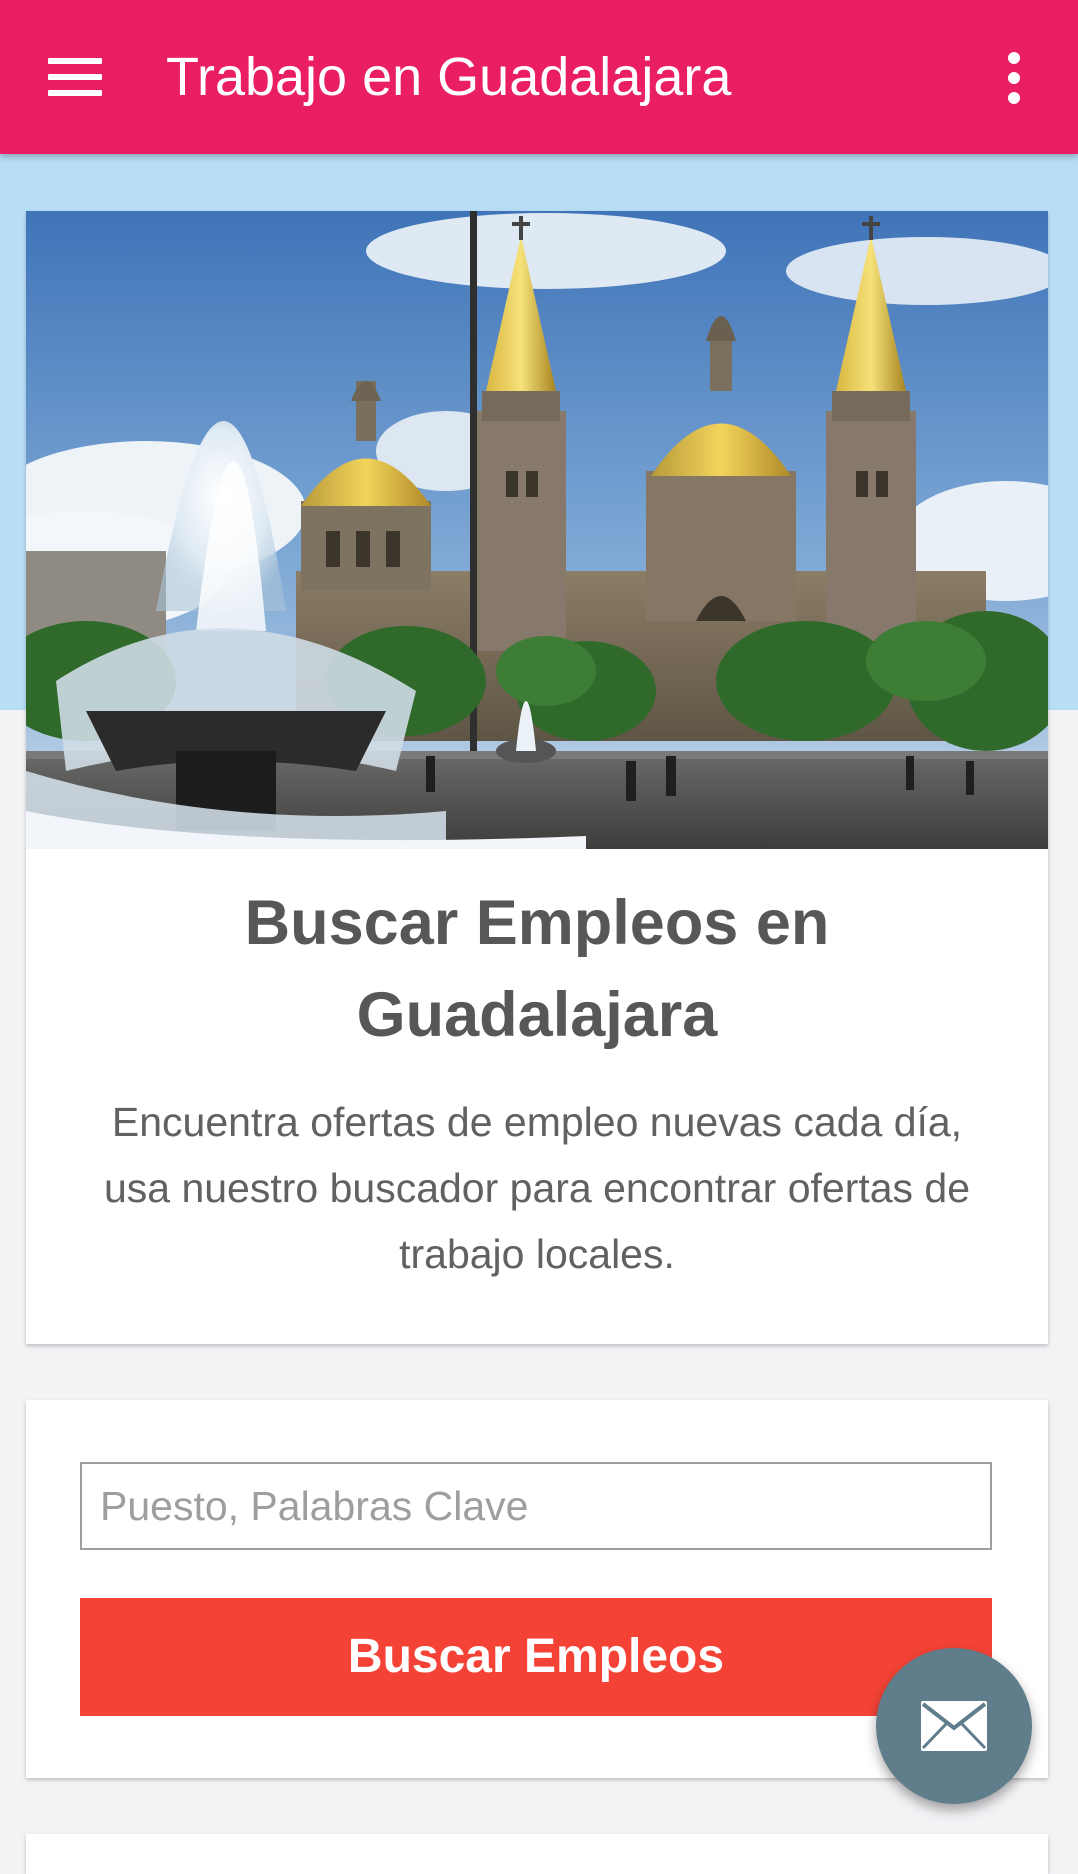 The width and height of the screenshot is (1078, 1874). I want to click on contact-fab-button, so click(954, 1726).